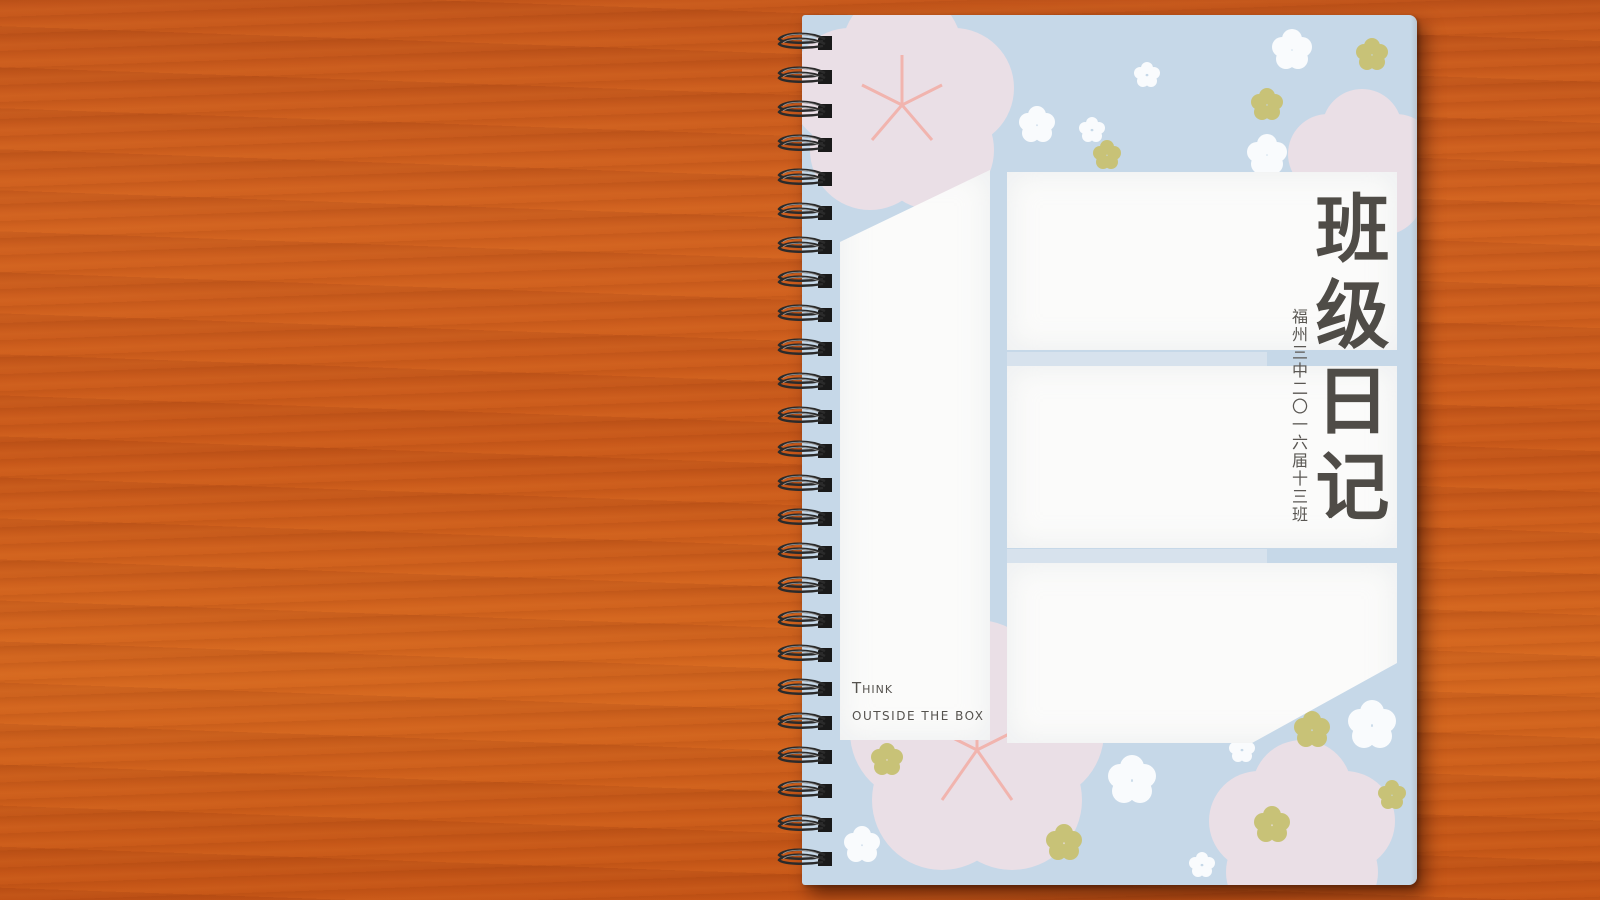  What do you see at coordinates (873, 688) in the screenshot?
I see `tagline-think: Think` at bounding box center [873, 688].